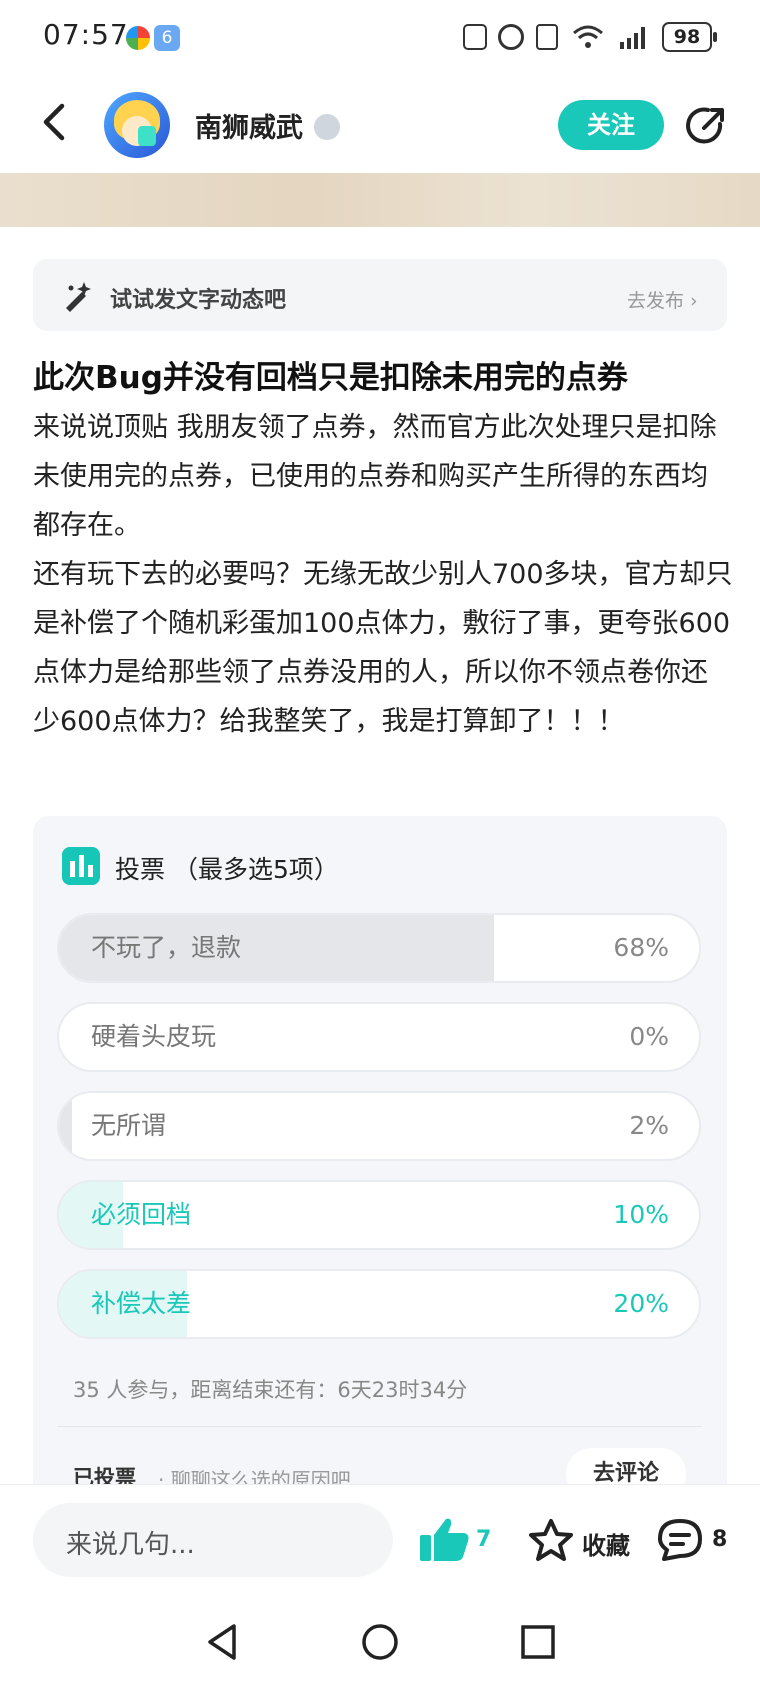 This screenshot has height=1681, width=760. I want to click on nav-back-icon, so click(222, 1642).